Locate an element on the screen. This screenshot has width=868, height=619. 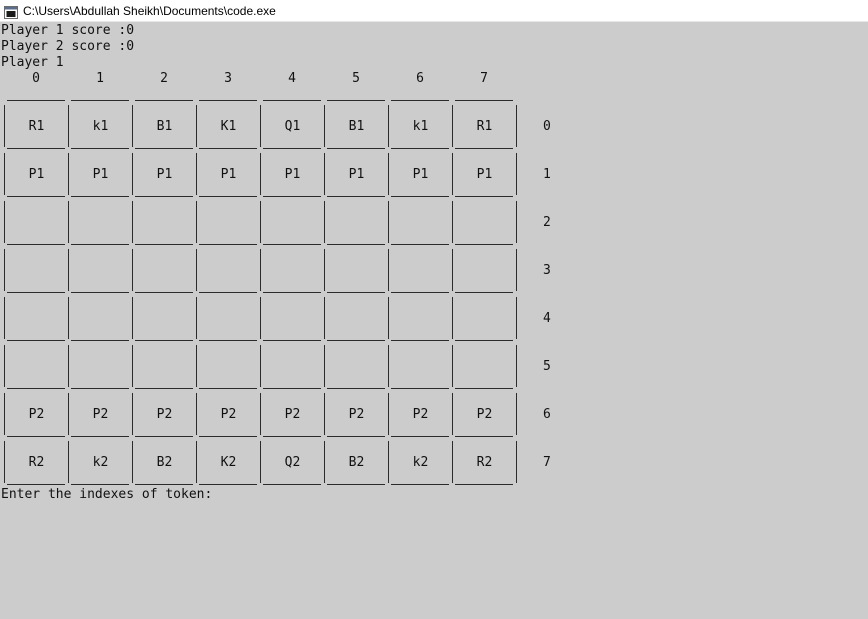
board-cell-6-6: P2 is located at coordinates (420, 415).